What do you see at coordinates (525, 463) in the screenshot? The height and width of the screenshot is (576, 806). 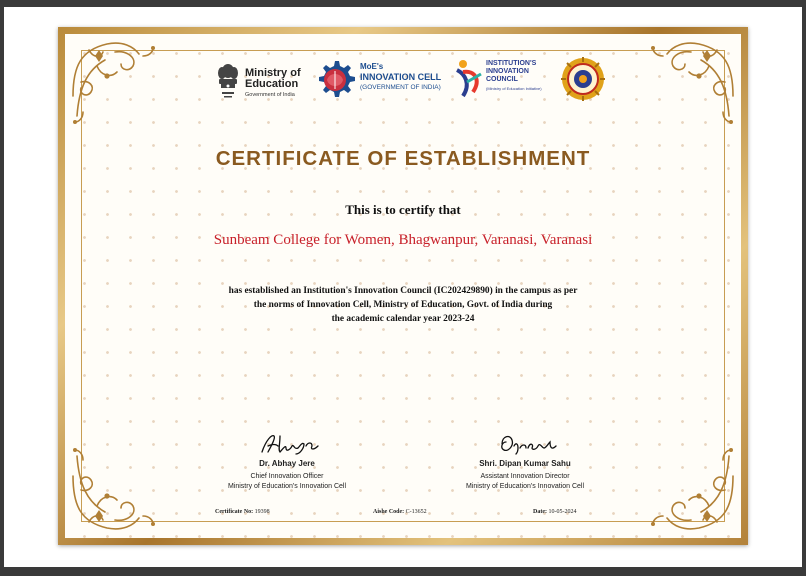 I see `signatory-name: Shri. Dipan Kumar Sahu` at bounding box center [525, 463].